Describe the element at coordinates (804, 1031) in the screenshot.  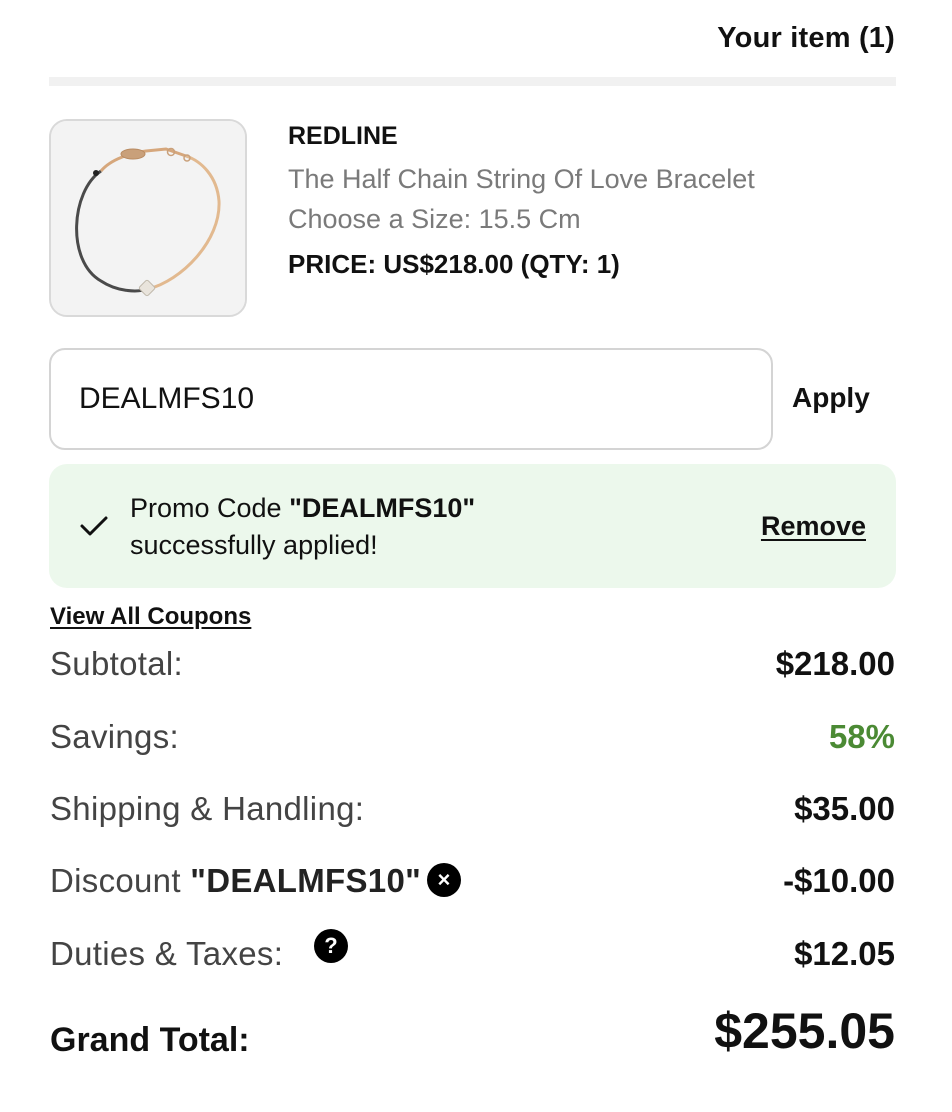
I see `grand-total-value: $255.05` at that location.